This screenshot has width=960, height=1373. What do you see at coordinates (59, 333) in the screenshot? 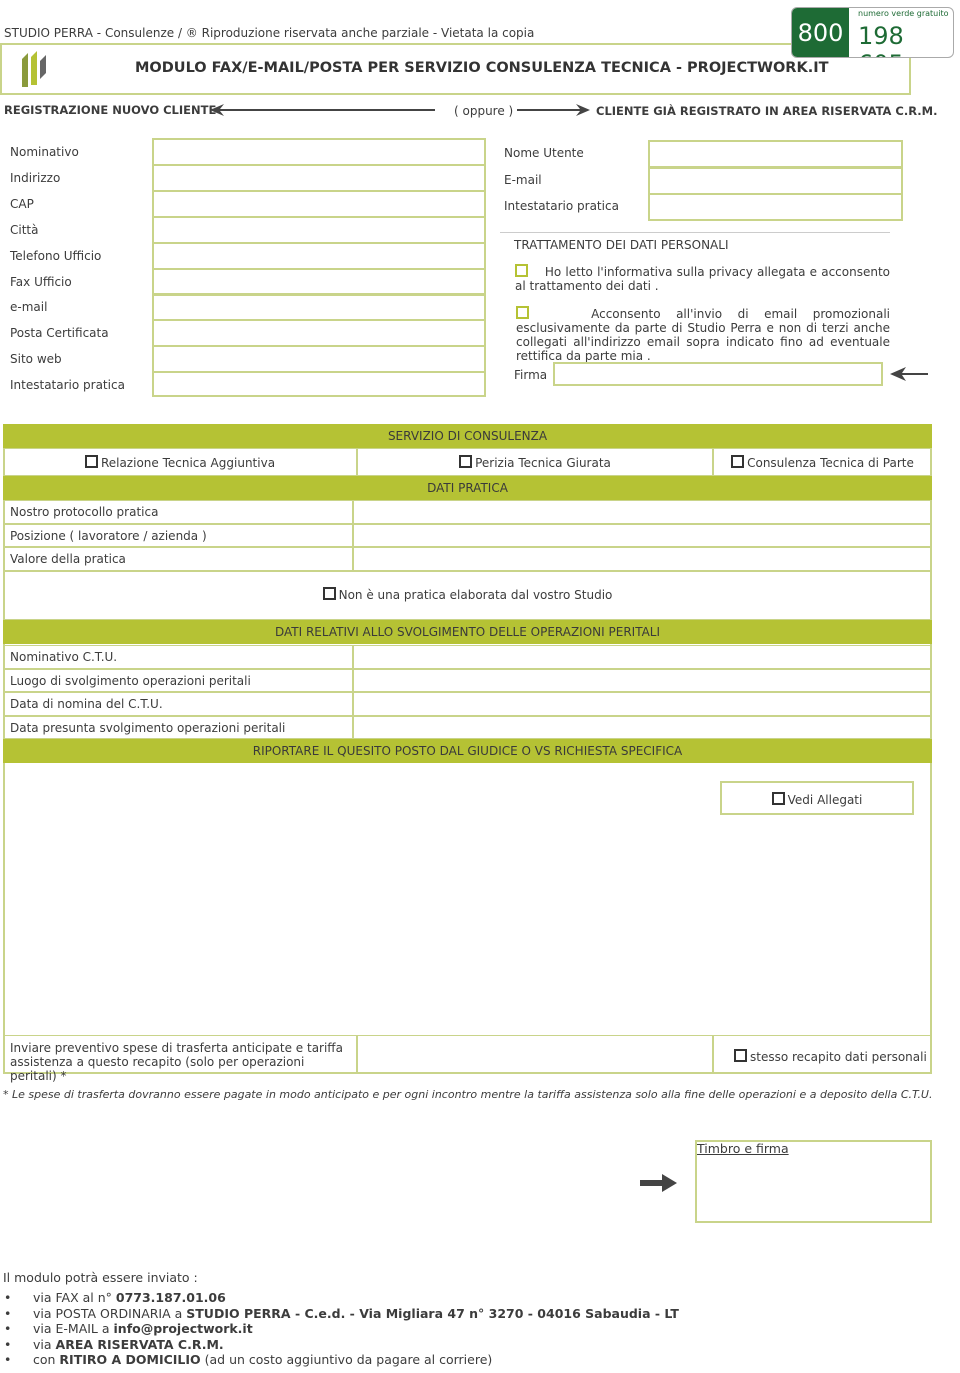
I see `field-label: Posta Certificata` at bounding box center [59, 333].